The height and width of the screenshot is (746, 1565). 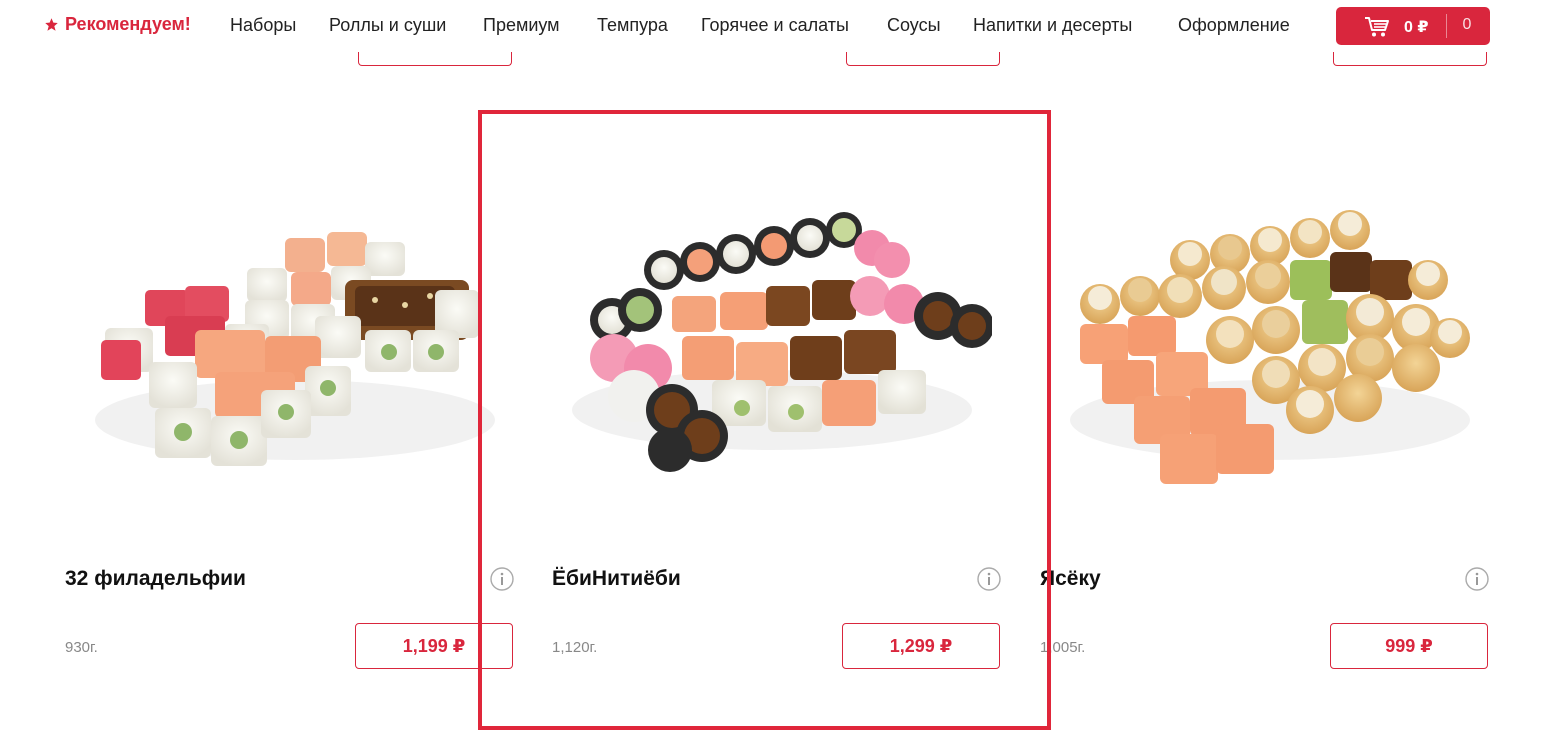 What do you see at coordinates (1063, 647) in the screenshot?
I see `product-weight: 1,005г.` at bounding box center [1063, 647].